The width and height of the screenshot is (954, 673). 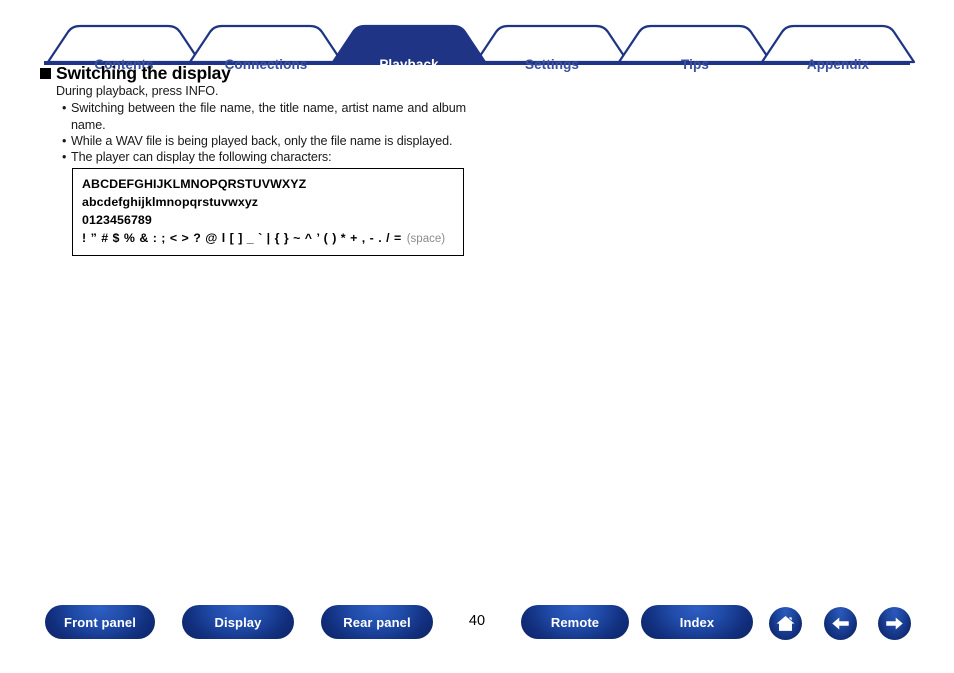 What do you see at coordinates (477, 621) in the screenshot?
I see `page-number: 40` at bounding box center [477, 621].